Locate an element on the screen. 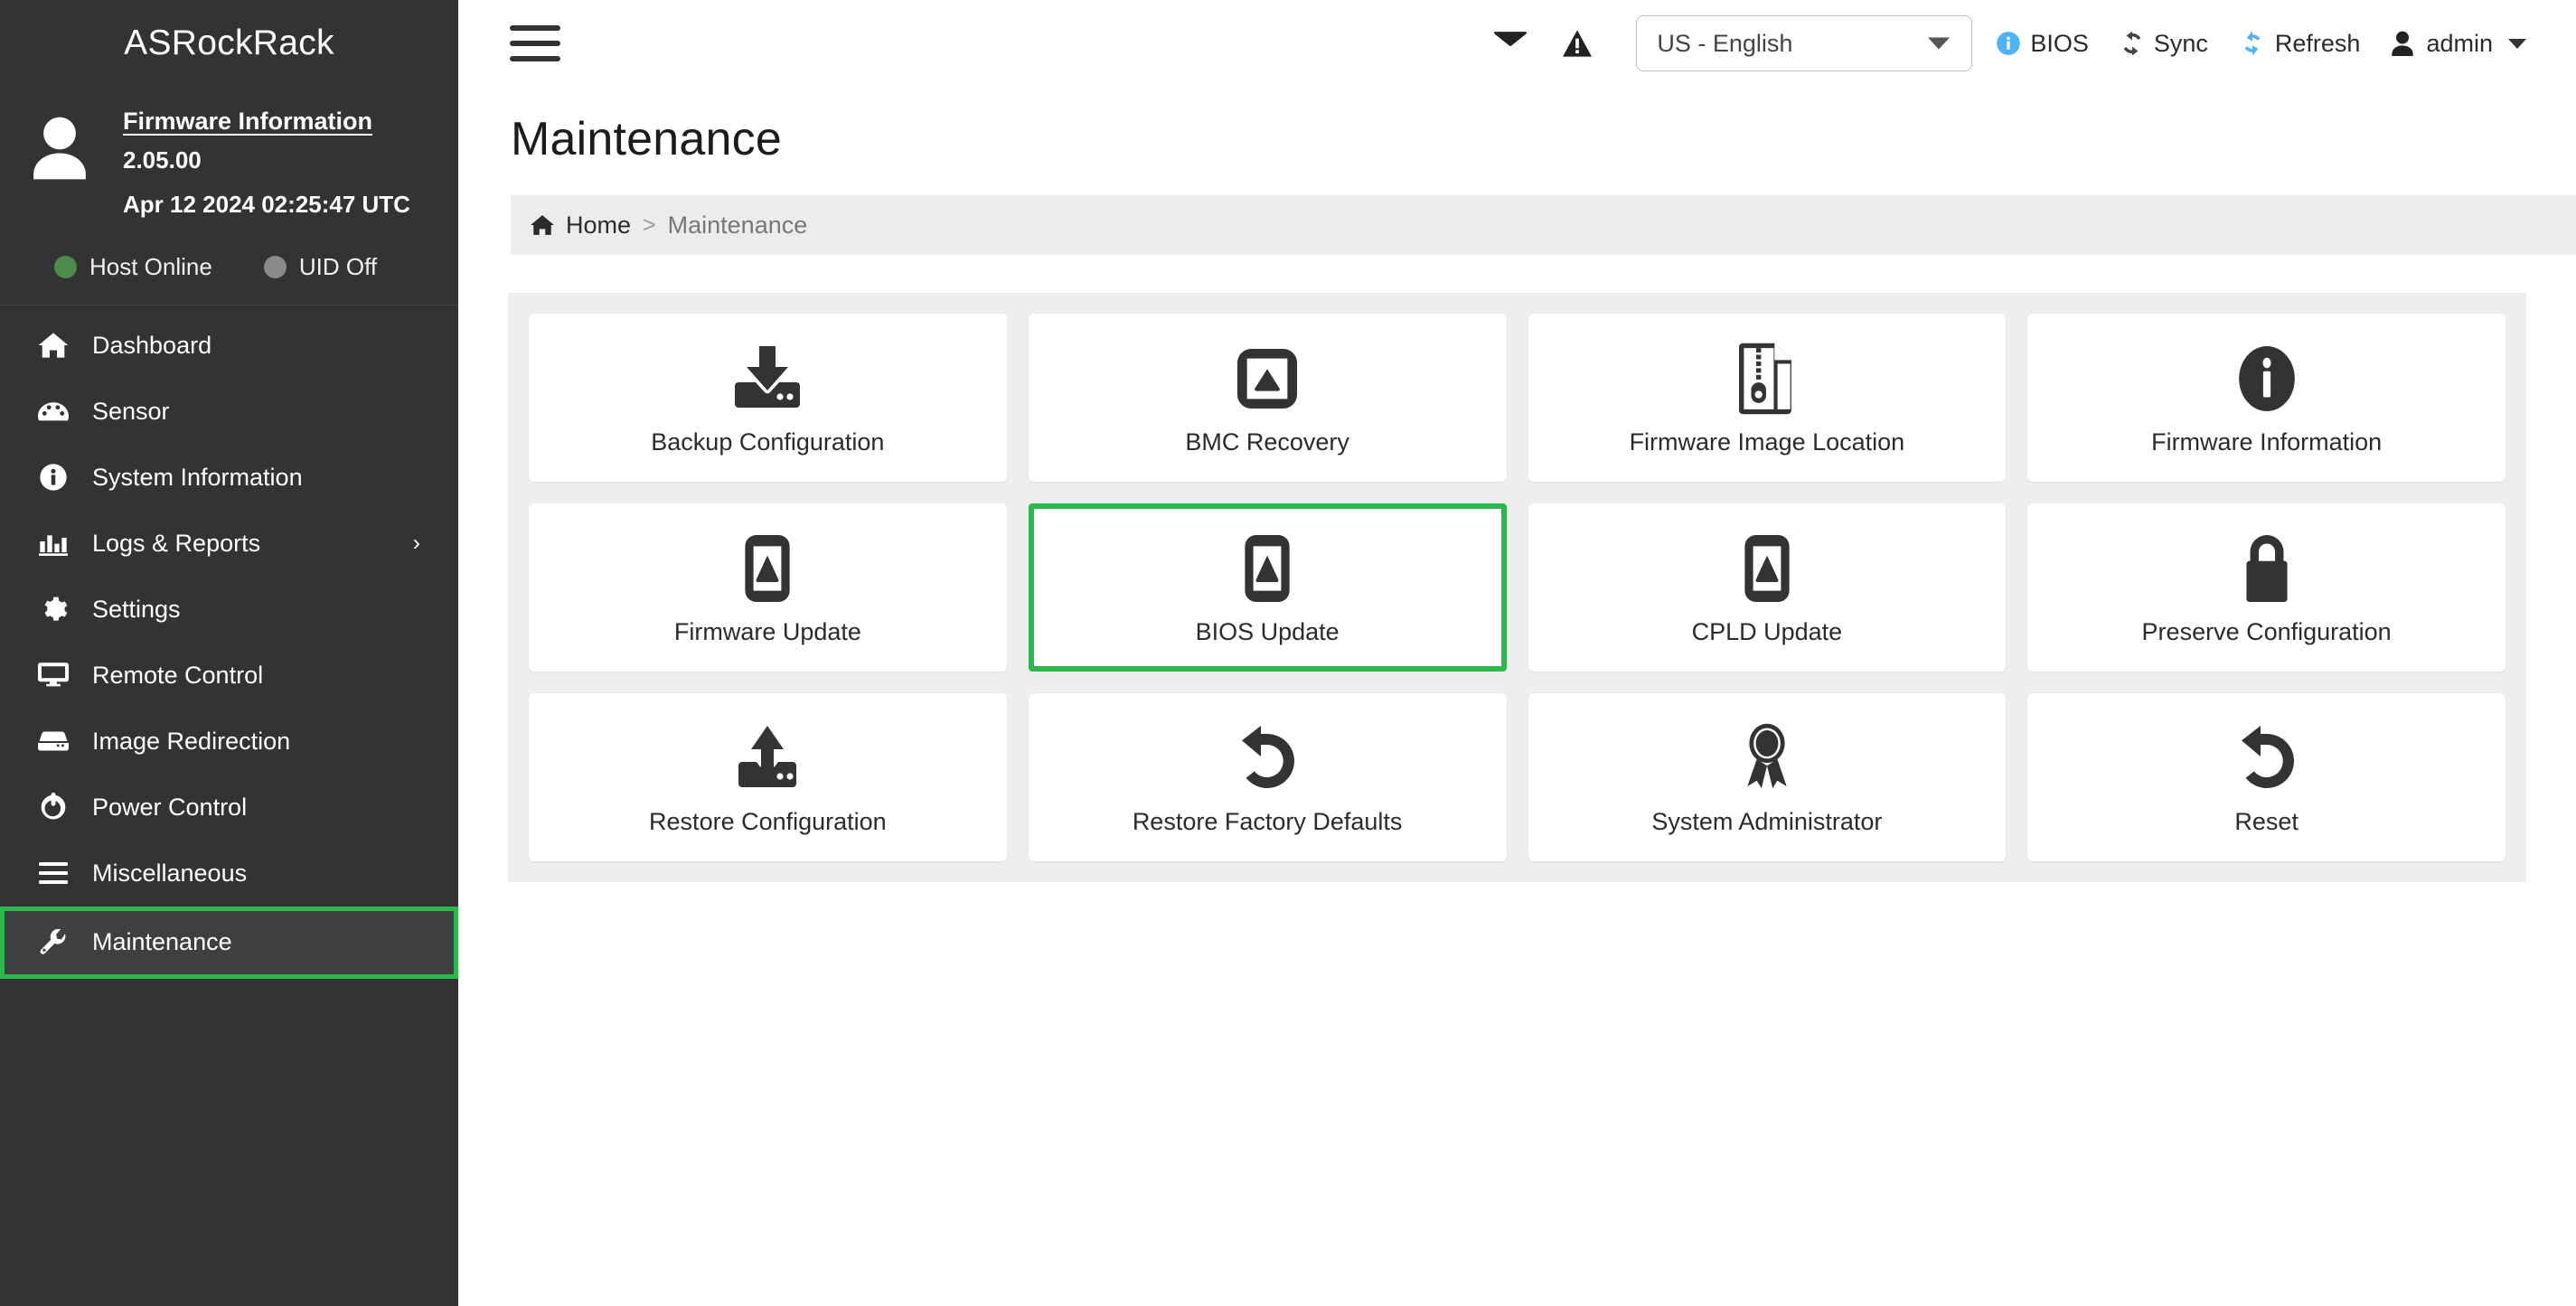 This screenshot has width=2576, height=1306. monitor-icon is located at coordinates (53, 675).